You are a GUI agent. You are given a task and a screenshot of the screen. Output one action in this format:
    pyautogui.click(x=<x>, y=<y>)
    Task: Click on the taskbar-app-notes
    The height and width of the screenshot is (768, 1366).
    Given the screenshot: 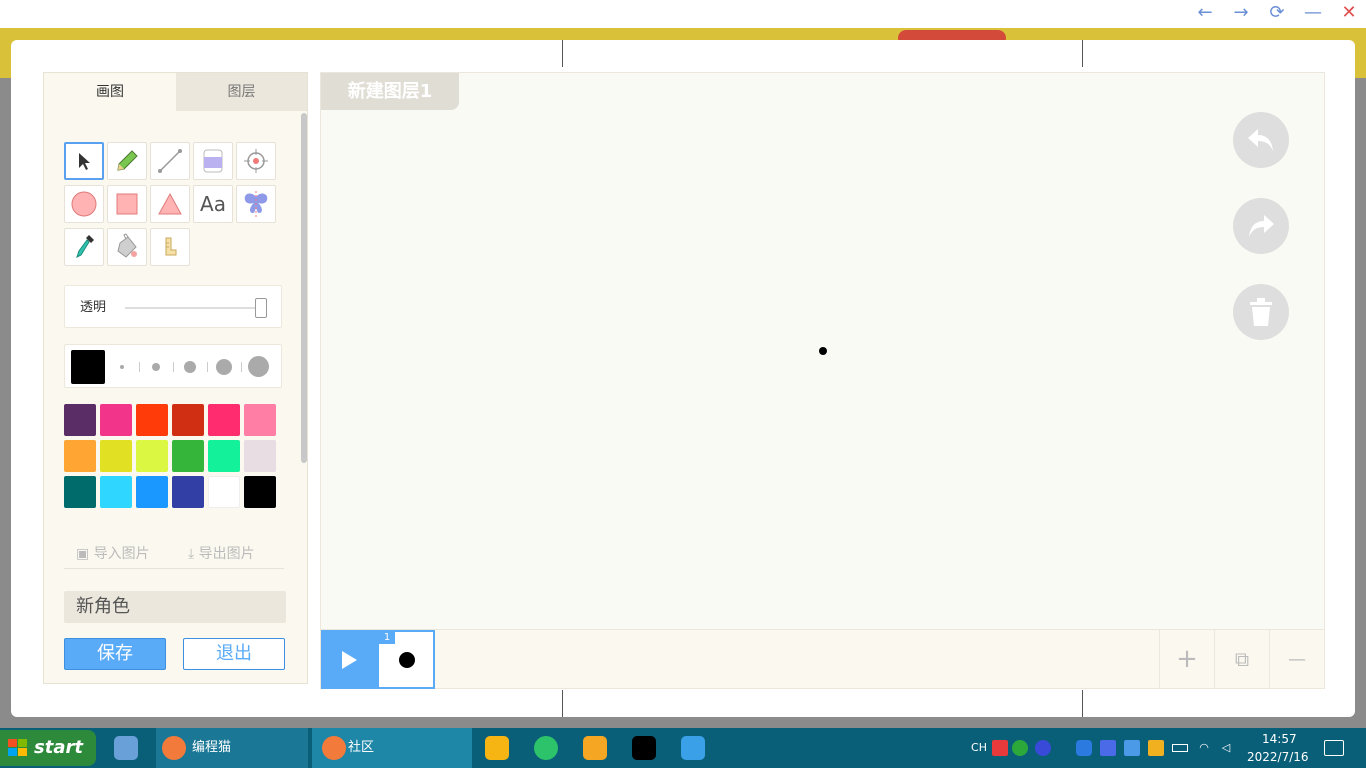 What is the action you would take?
    pyautogui.click(x=497, y=748)
    